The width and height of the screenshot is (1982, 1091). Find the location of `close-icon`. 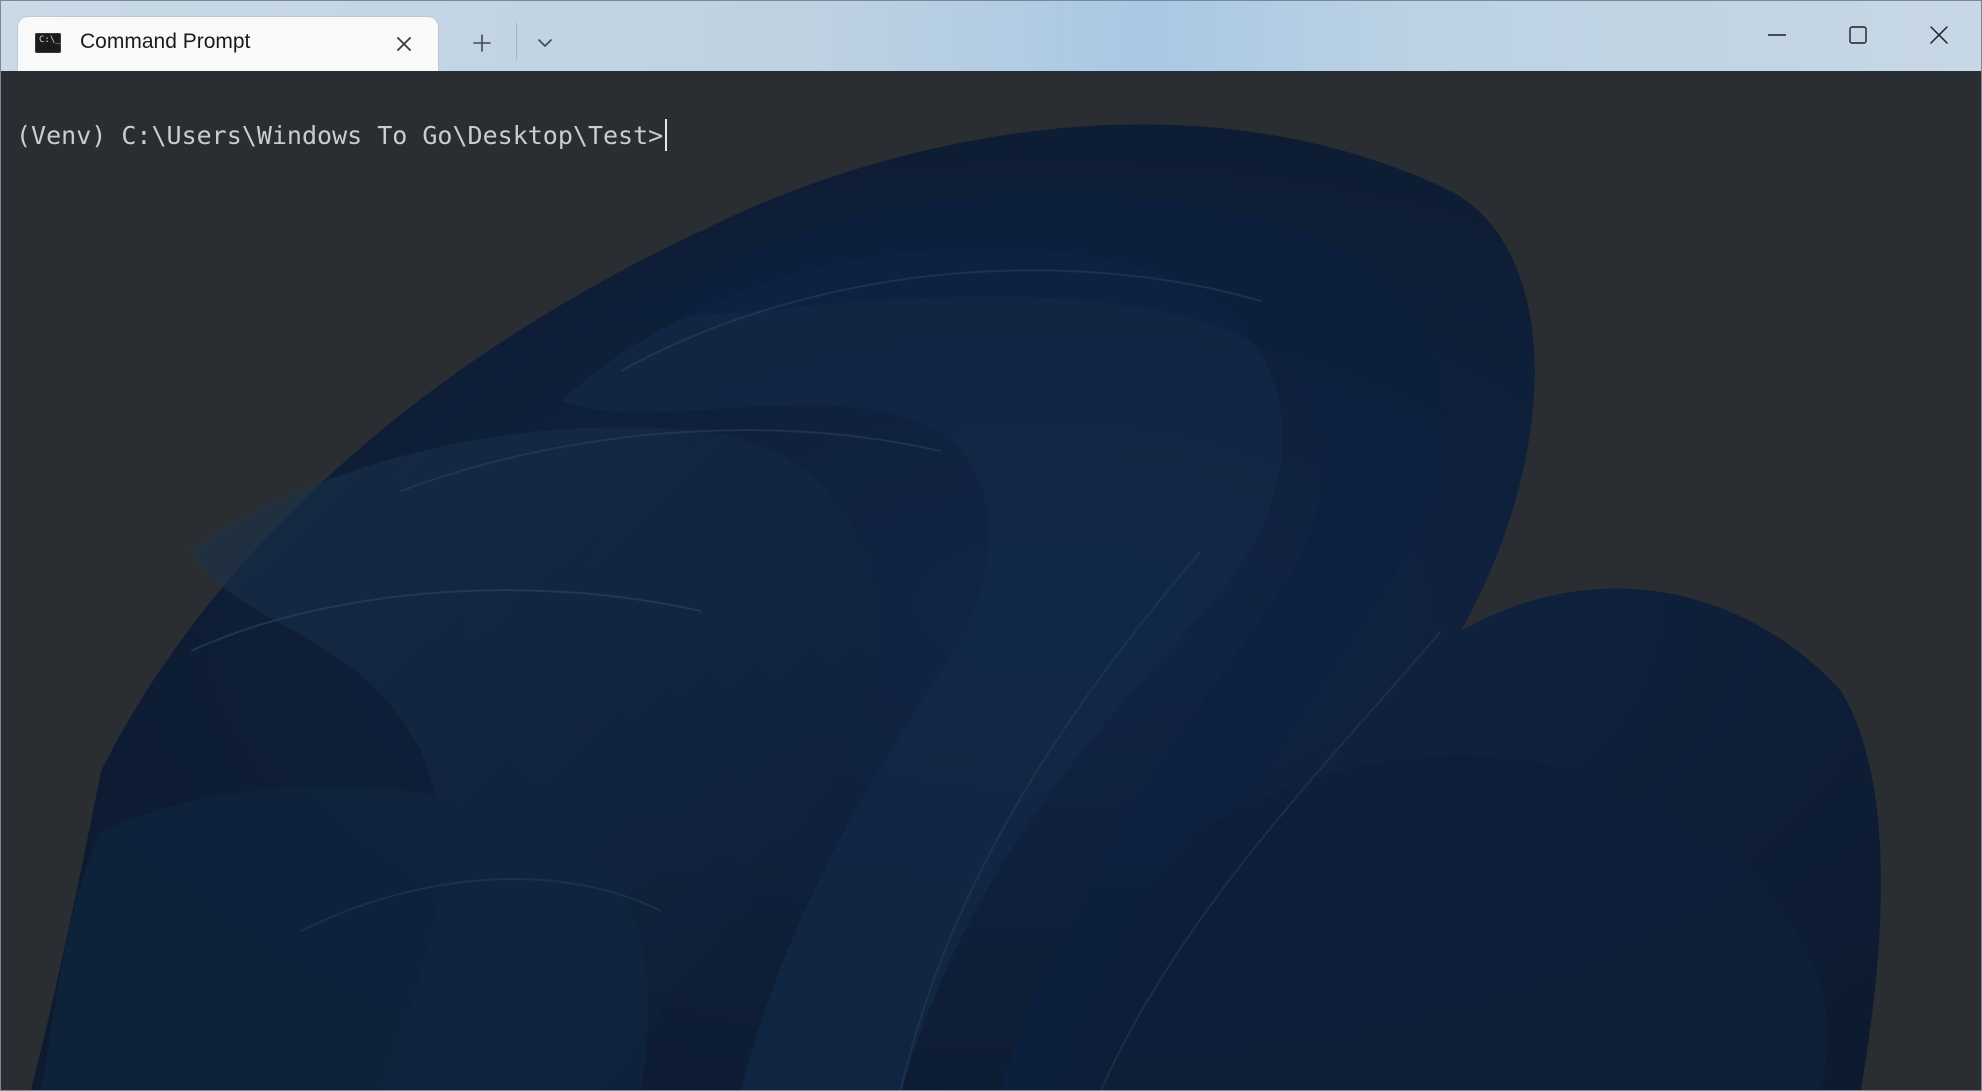

close-icon is located at coordinates (1939, 35).